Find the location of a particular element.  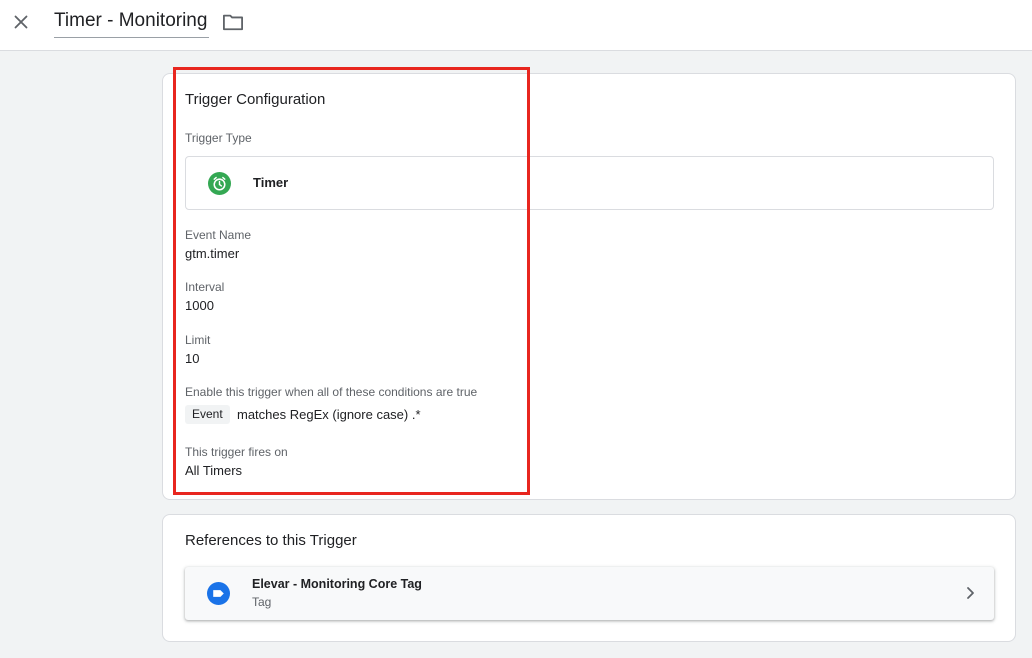

timer-icon is located at coordinates (219, 183).